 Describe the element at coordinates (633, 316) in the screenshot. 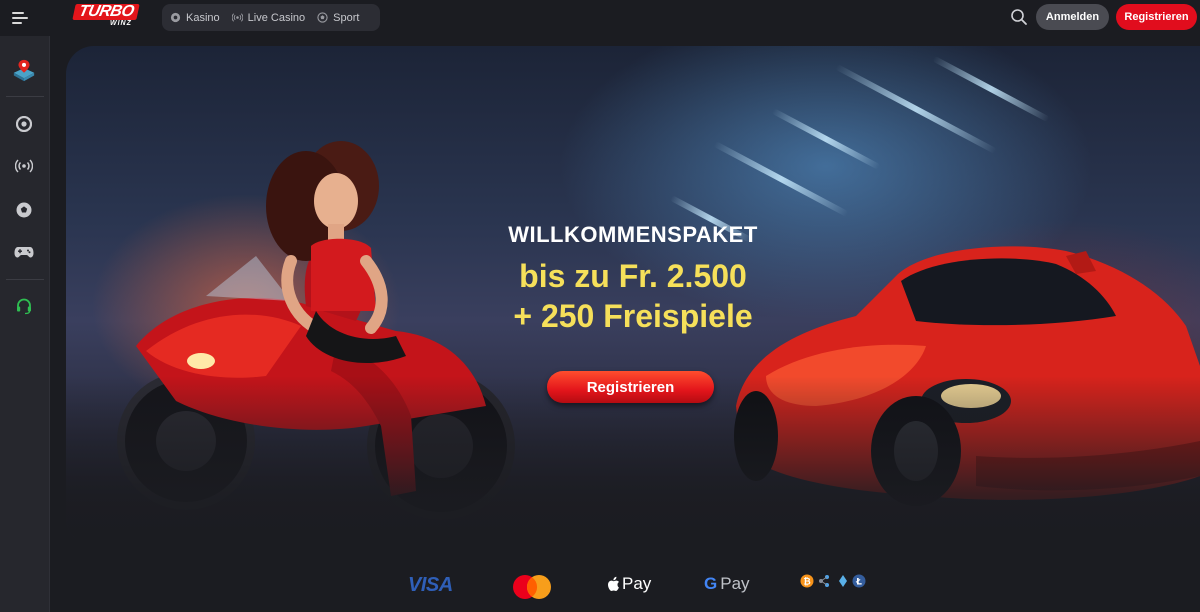

I see `banner-free-spins: + 250 Freispiele` at that location.